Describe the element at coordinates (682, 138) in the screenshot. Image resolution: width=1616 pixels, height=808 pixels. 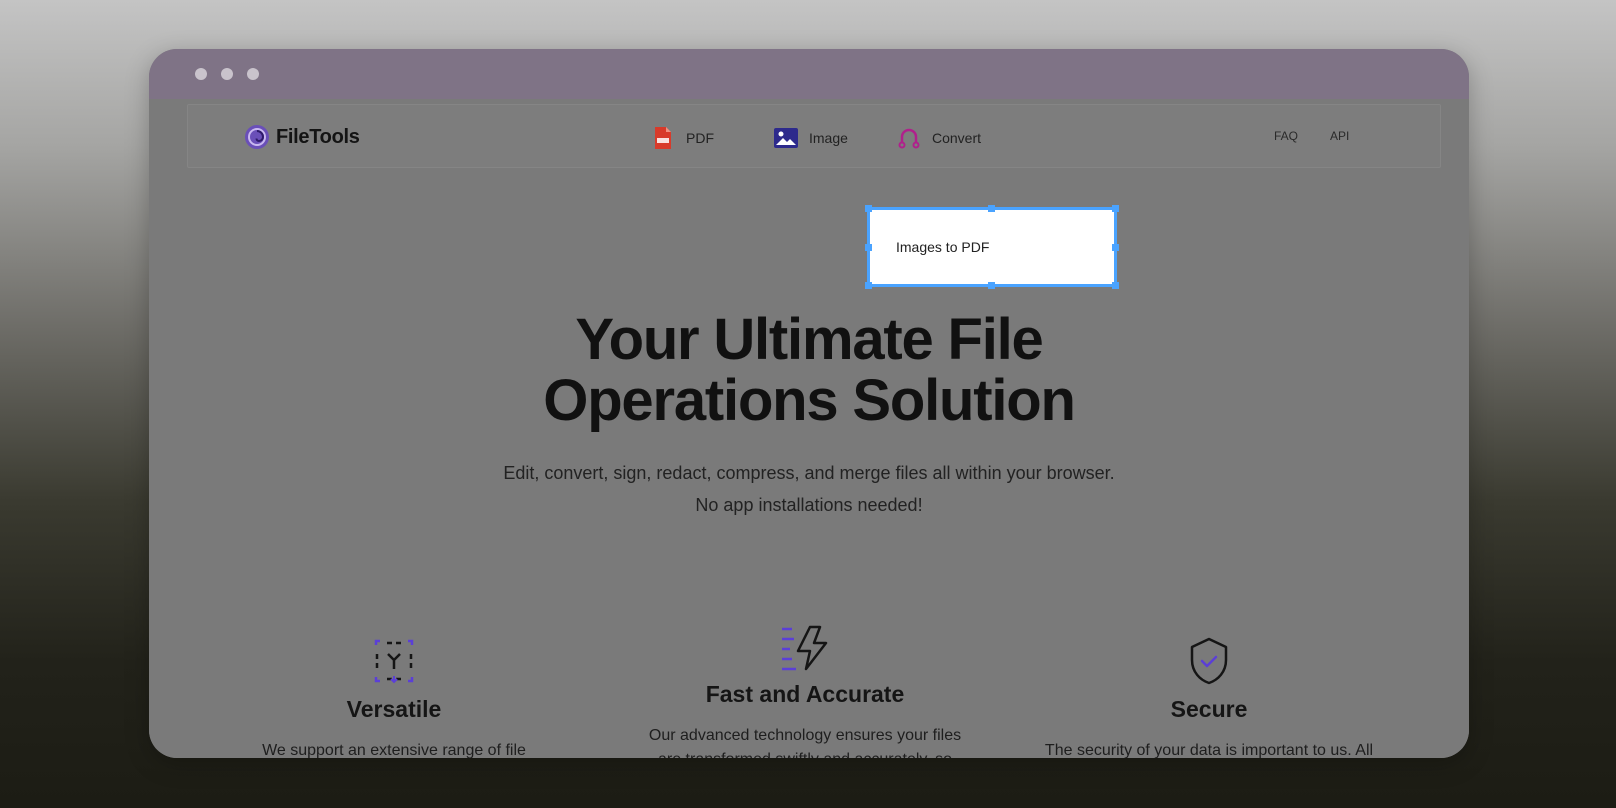
I see `nav-item-pdf: PDF` at that location.